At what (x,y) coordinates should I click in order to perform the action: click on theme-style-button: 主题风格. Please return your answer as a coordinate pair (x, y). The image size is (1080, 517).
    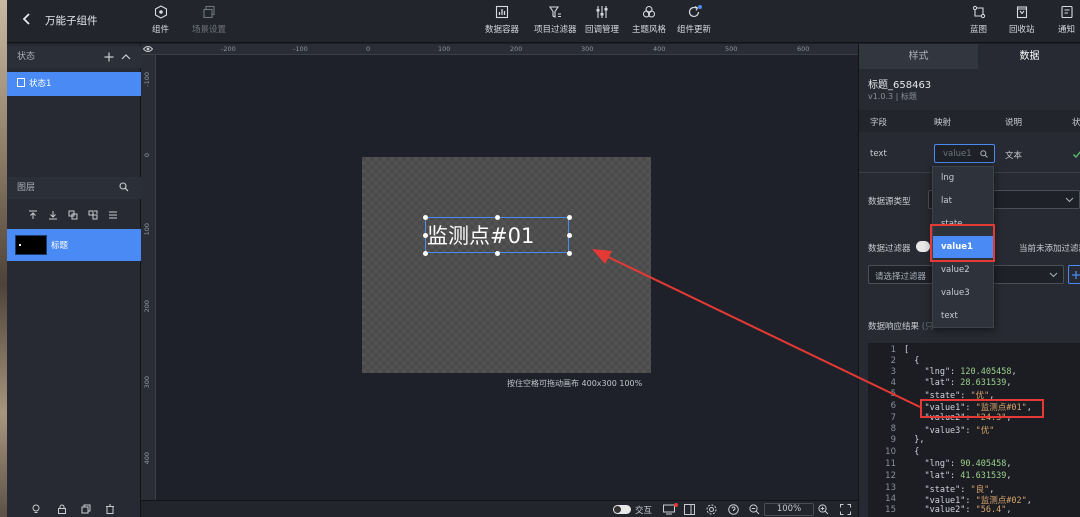
    Looking at the image, I should click on (649, 20).